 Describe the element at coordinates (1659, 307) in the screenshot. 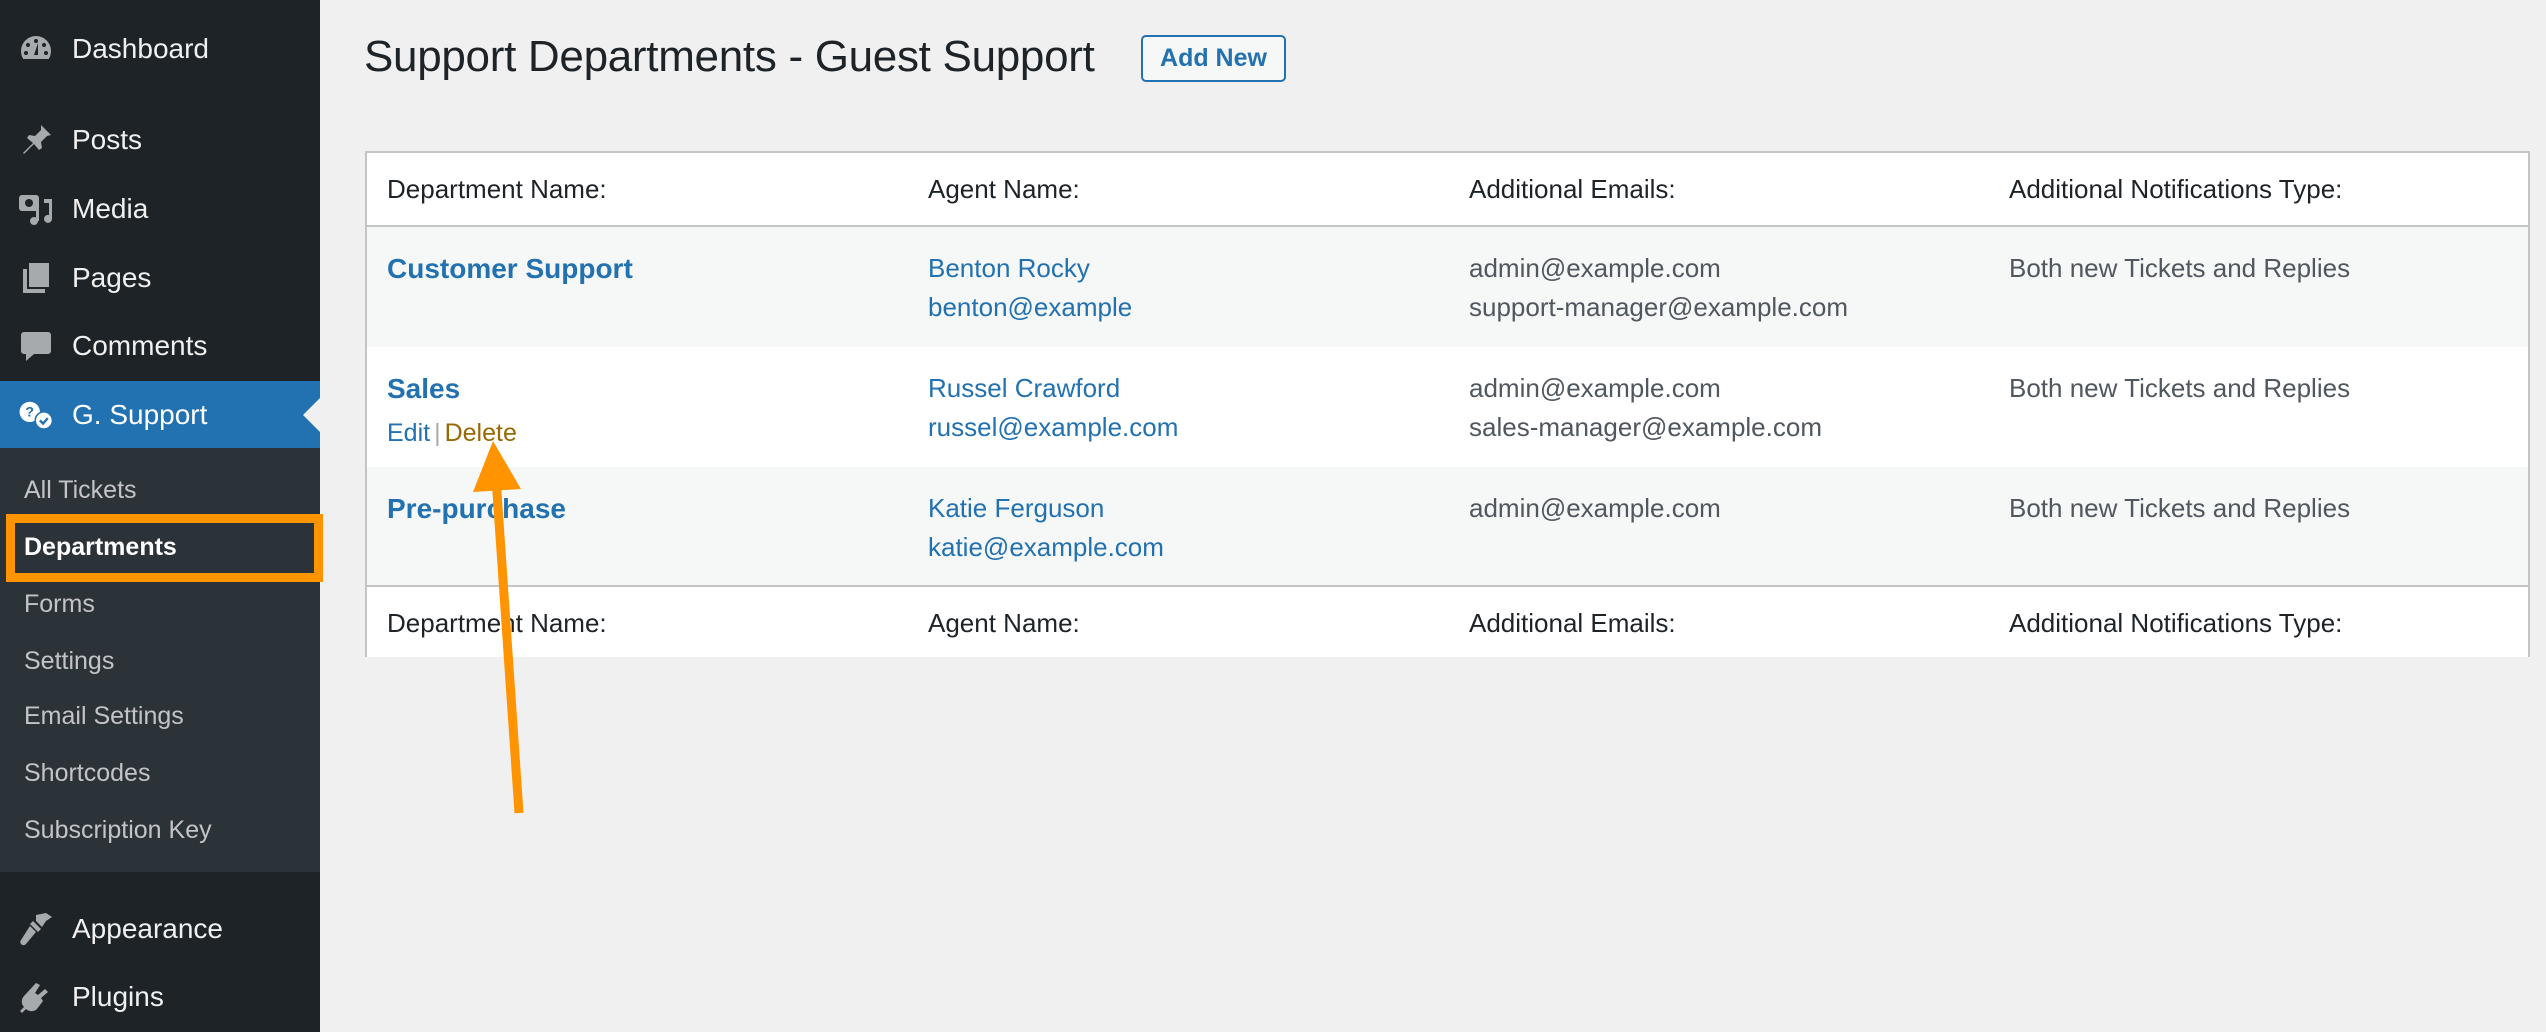

I see `additional-email: support-manager@example.com` at that location.